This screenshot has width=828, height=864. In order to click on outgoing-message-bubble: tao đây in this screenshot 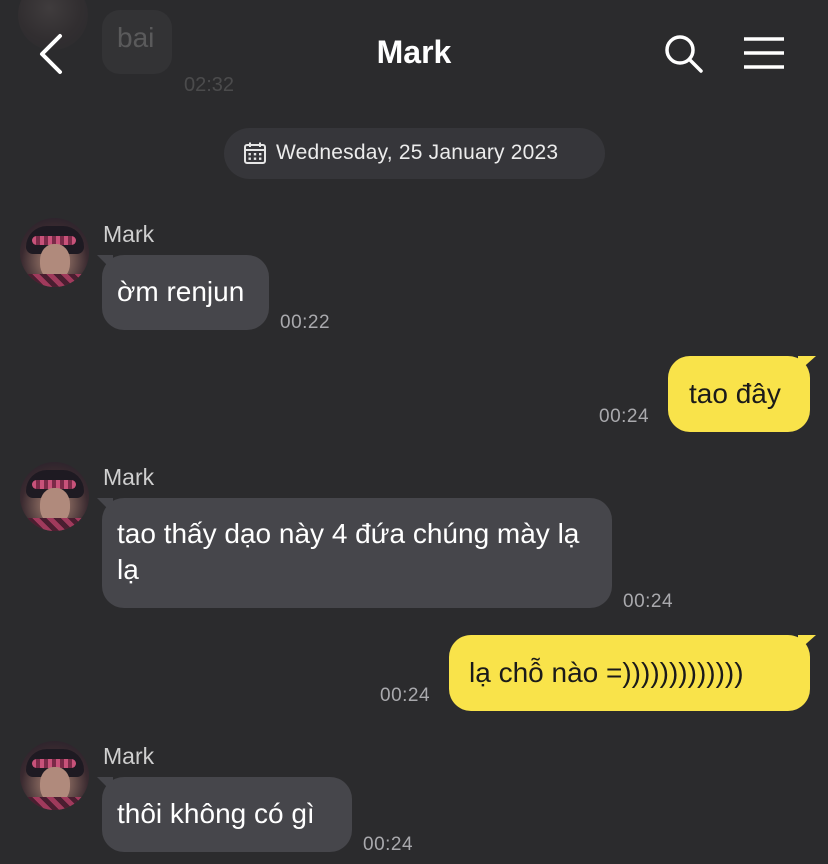, I will do `click(739, 394)`.